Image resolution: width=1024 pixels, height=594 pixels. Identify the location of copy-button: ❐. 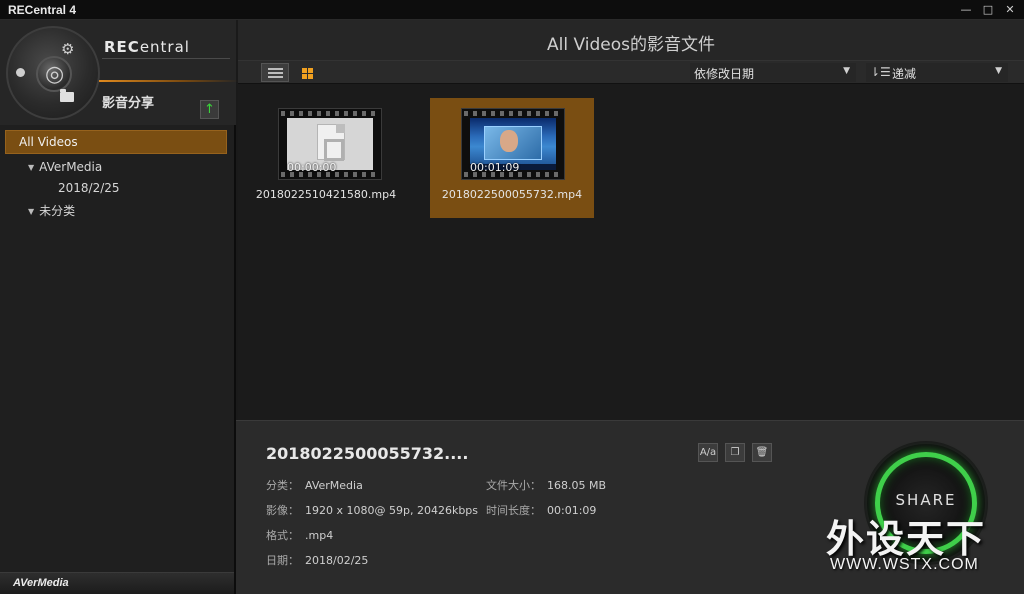
(735, 452).